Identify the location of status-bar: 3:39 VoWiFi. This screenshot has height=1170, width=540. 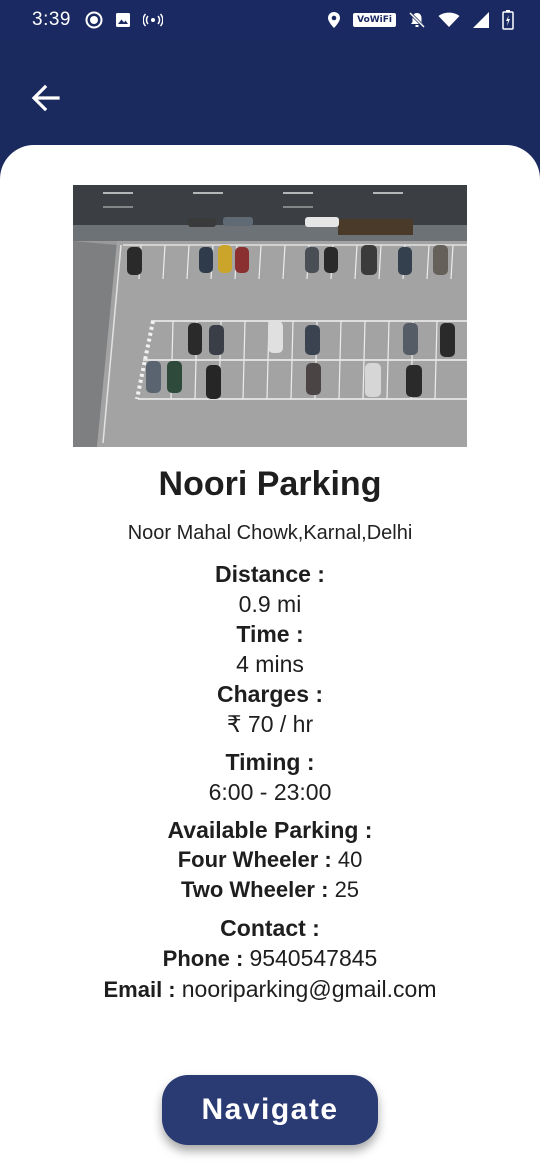
(270, 20).